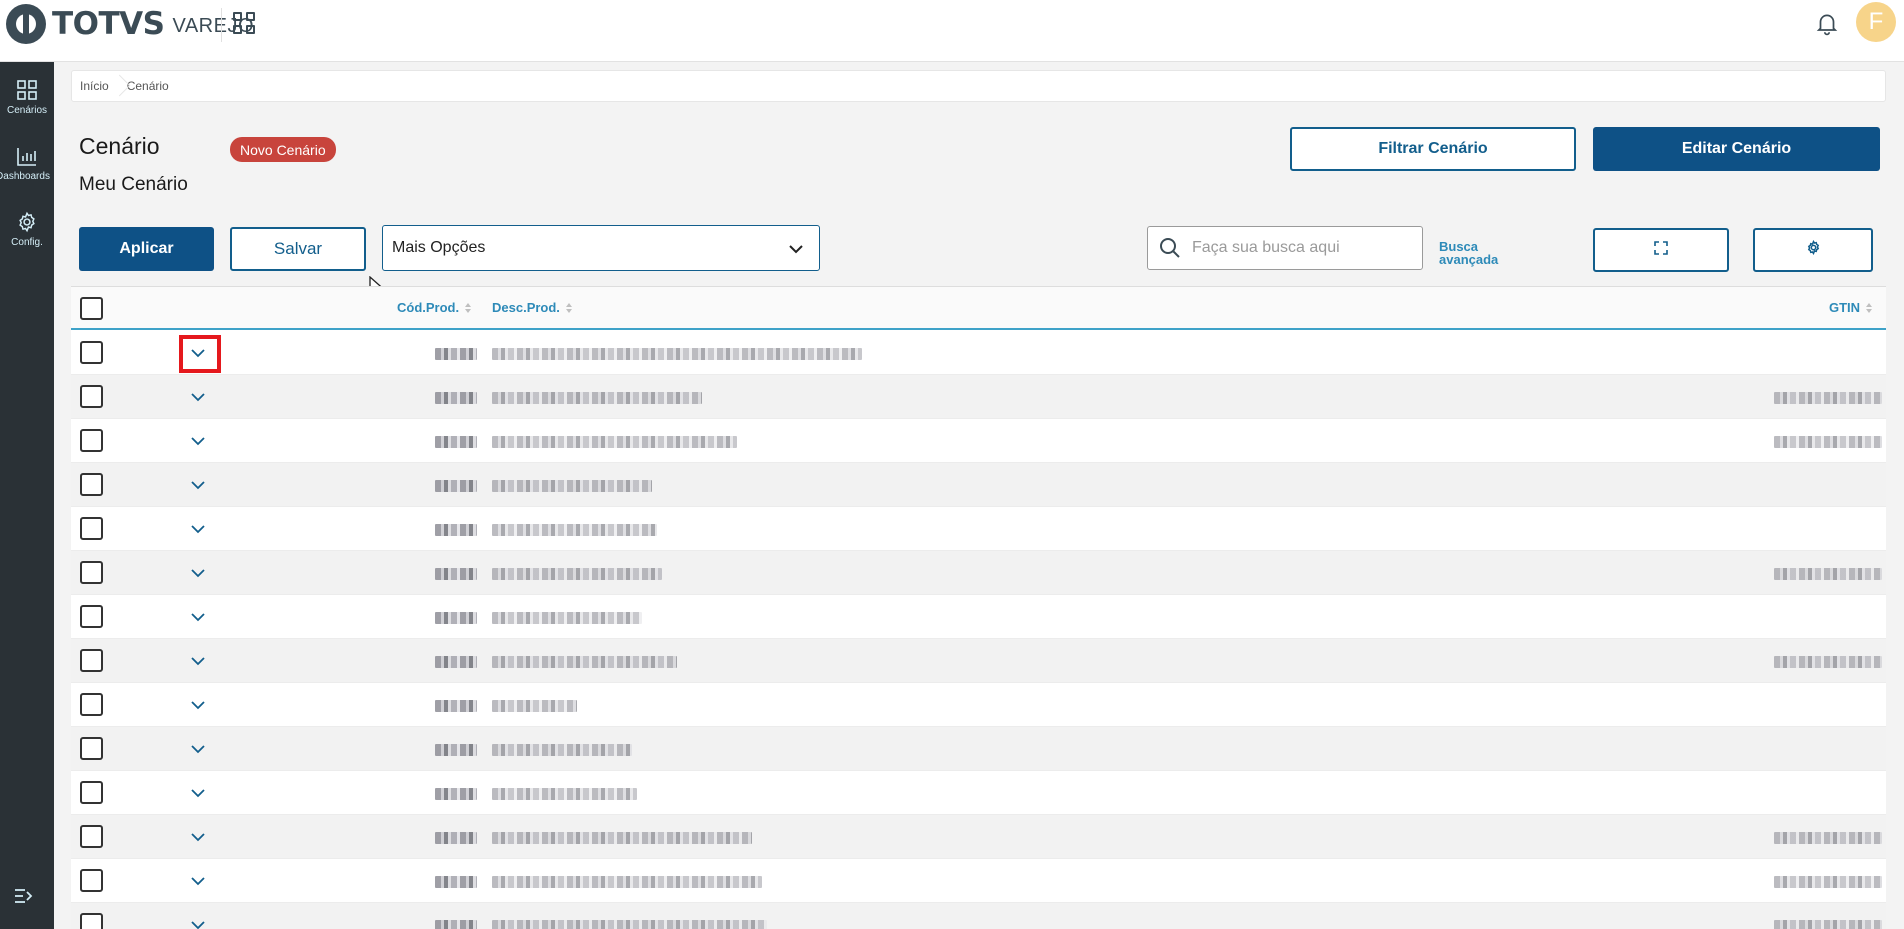  Describe the element at coordinates (27, 156) in the screenshot. I see `bar-chart-icon` at that location.